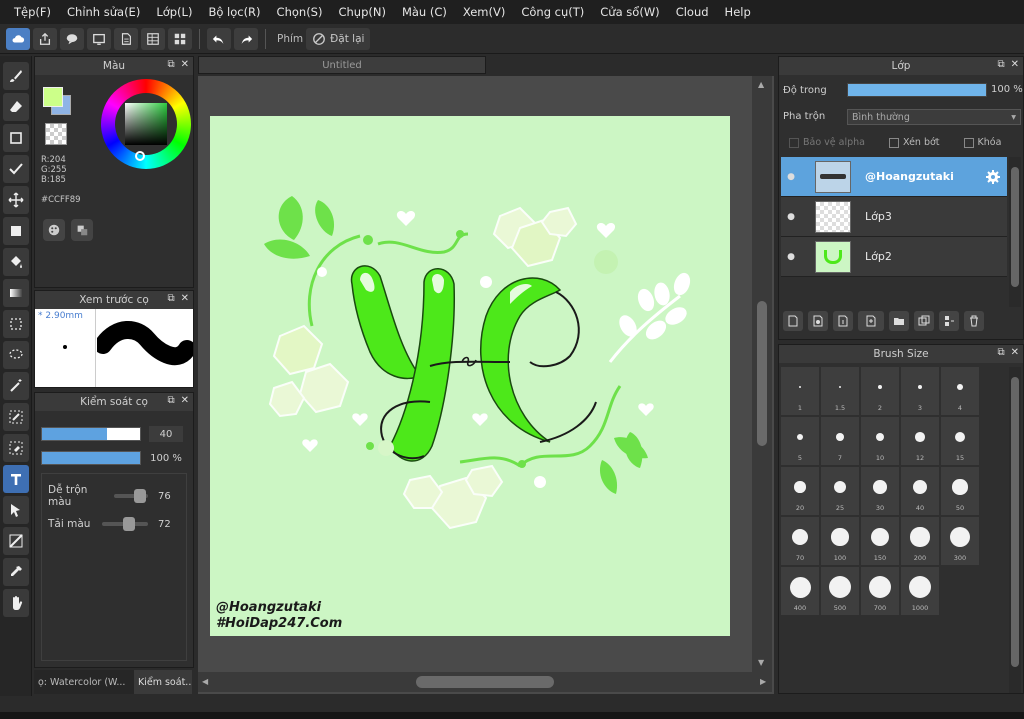 Image resolution: width=1024 pixels, height=719 pixels. I want to click on grid-icon, so click(180, 38).